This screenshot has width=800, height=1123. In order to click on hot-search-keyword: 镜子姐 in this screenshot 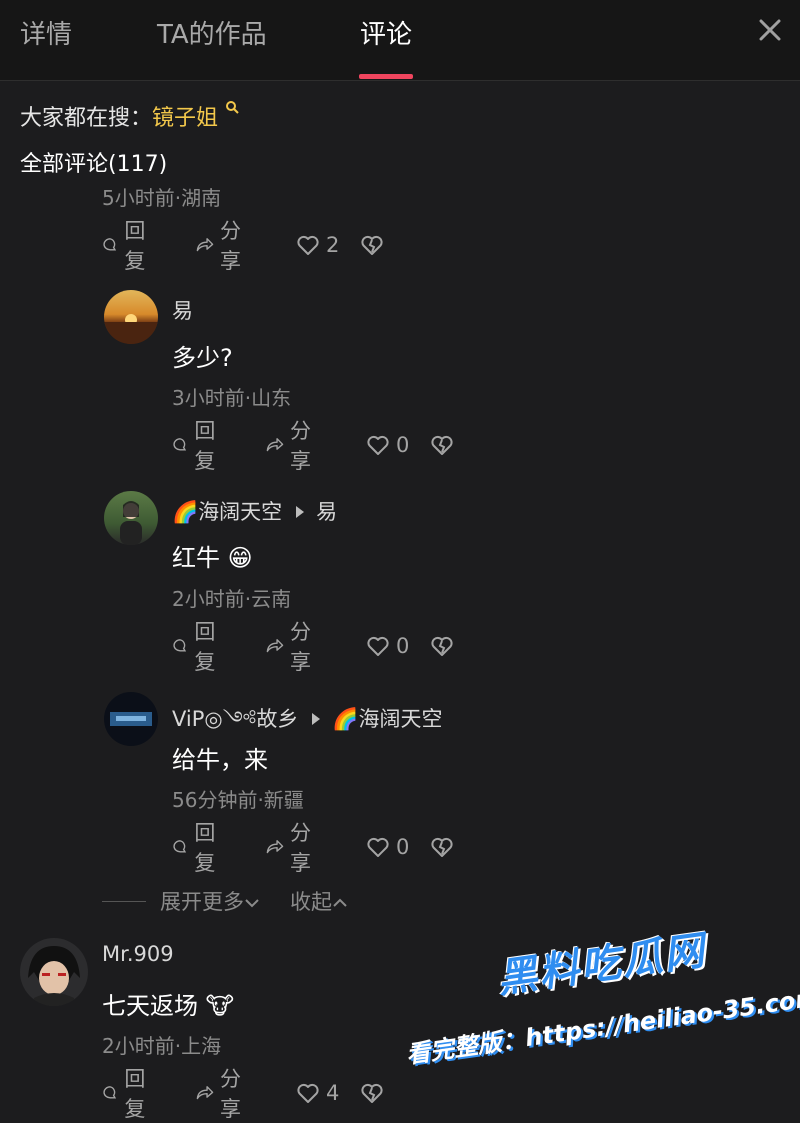, I will do `click(185, 118)`.